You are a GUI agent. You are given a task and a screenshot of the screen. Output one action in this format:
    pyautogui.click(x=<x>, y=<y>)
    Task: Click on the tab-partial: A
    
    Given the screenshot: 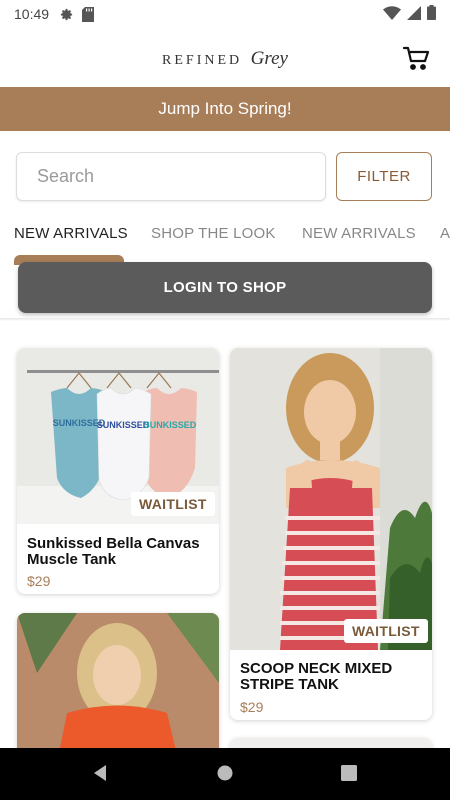 What is the action you would take?
    pyautogui.click(x=445, y=233)
    